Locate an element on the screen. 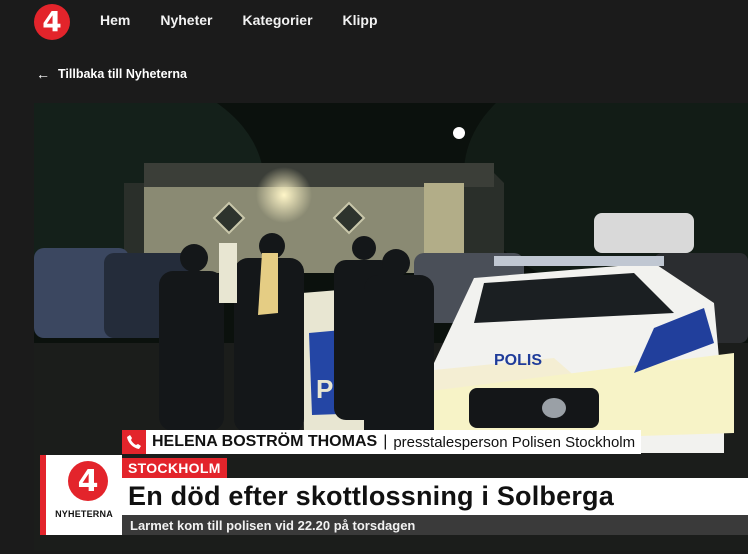 The height and width of the screenshot is (554, 748). lower-third-logo-number: 4 is located at coordinates (88, 481).